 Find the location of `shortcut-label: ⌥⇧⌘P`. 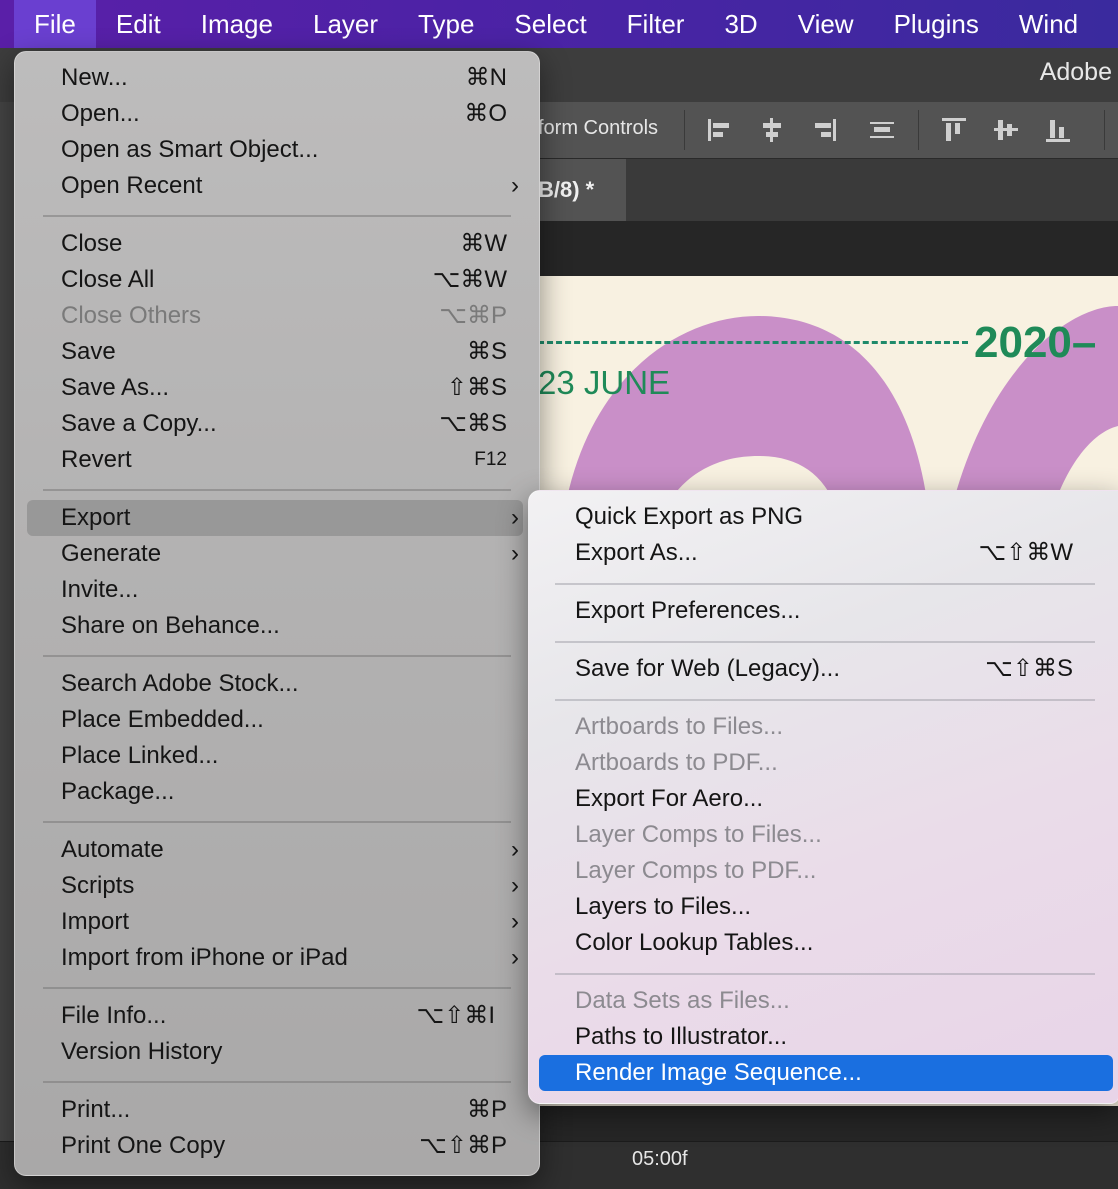

shortcut-label: ⌥⇧⌘P is located at coordinates (463, 1145).